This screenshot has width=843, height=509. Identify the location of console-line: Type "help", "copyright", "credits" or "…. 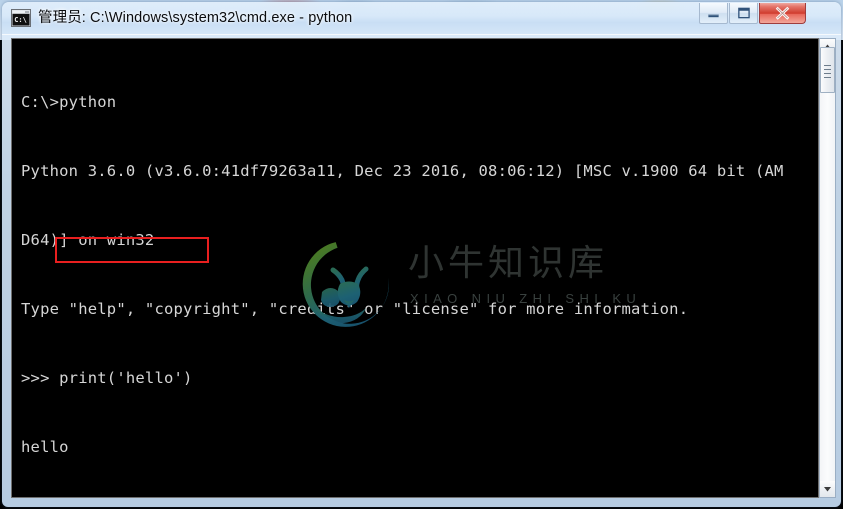
(355, 309).